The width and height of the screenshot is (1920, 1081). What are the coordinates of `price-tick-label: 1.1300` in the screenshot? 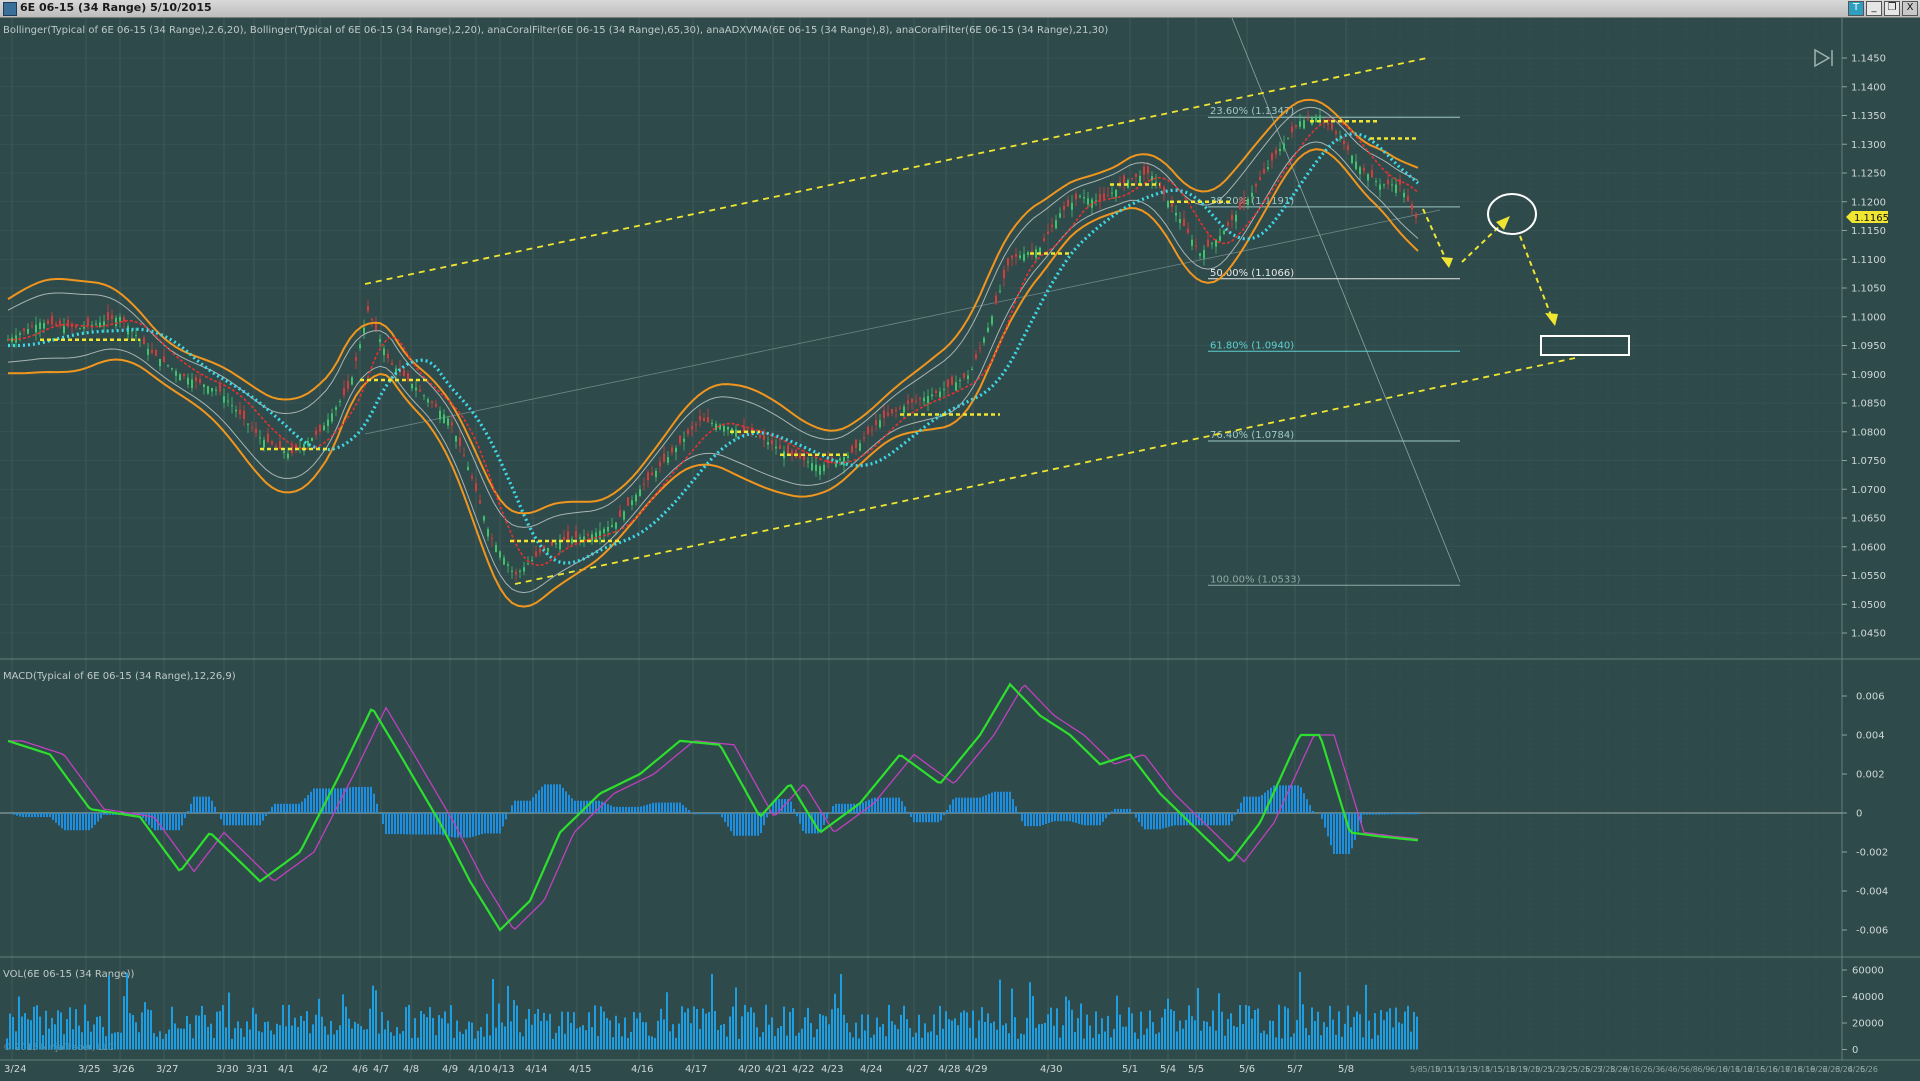 It's located at (1868, 145).